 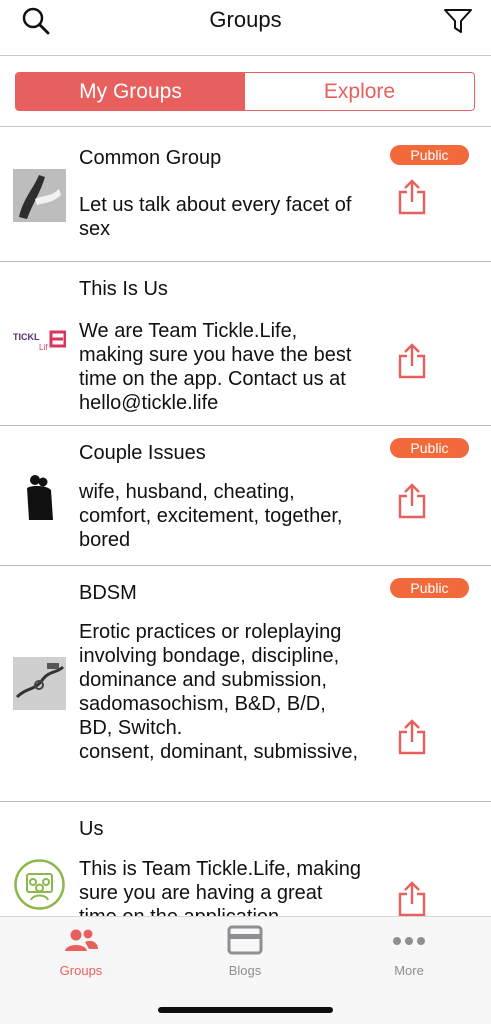 What do you see at coordinates (39, 884) in the screenshot?
I see `group-avatar-icon` at bounding box center [39, 884].